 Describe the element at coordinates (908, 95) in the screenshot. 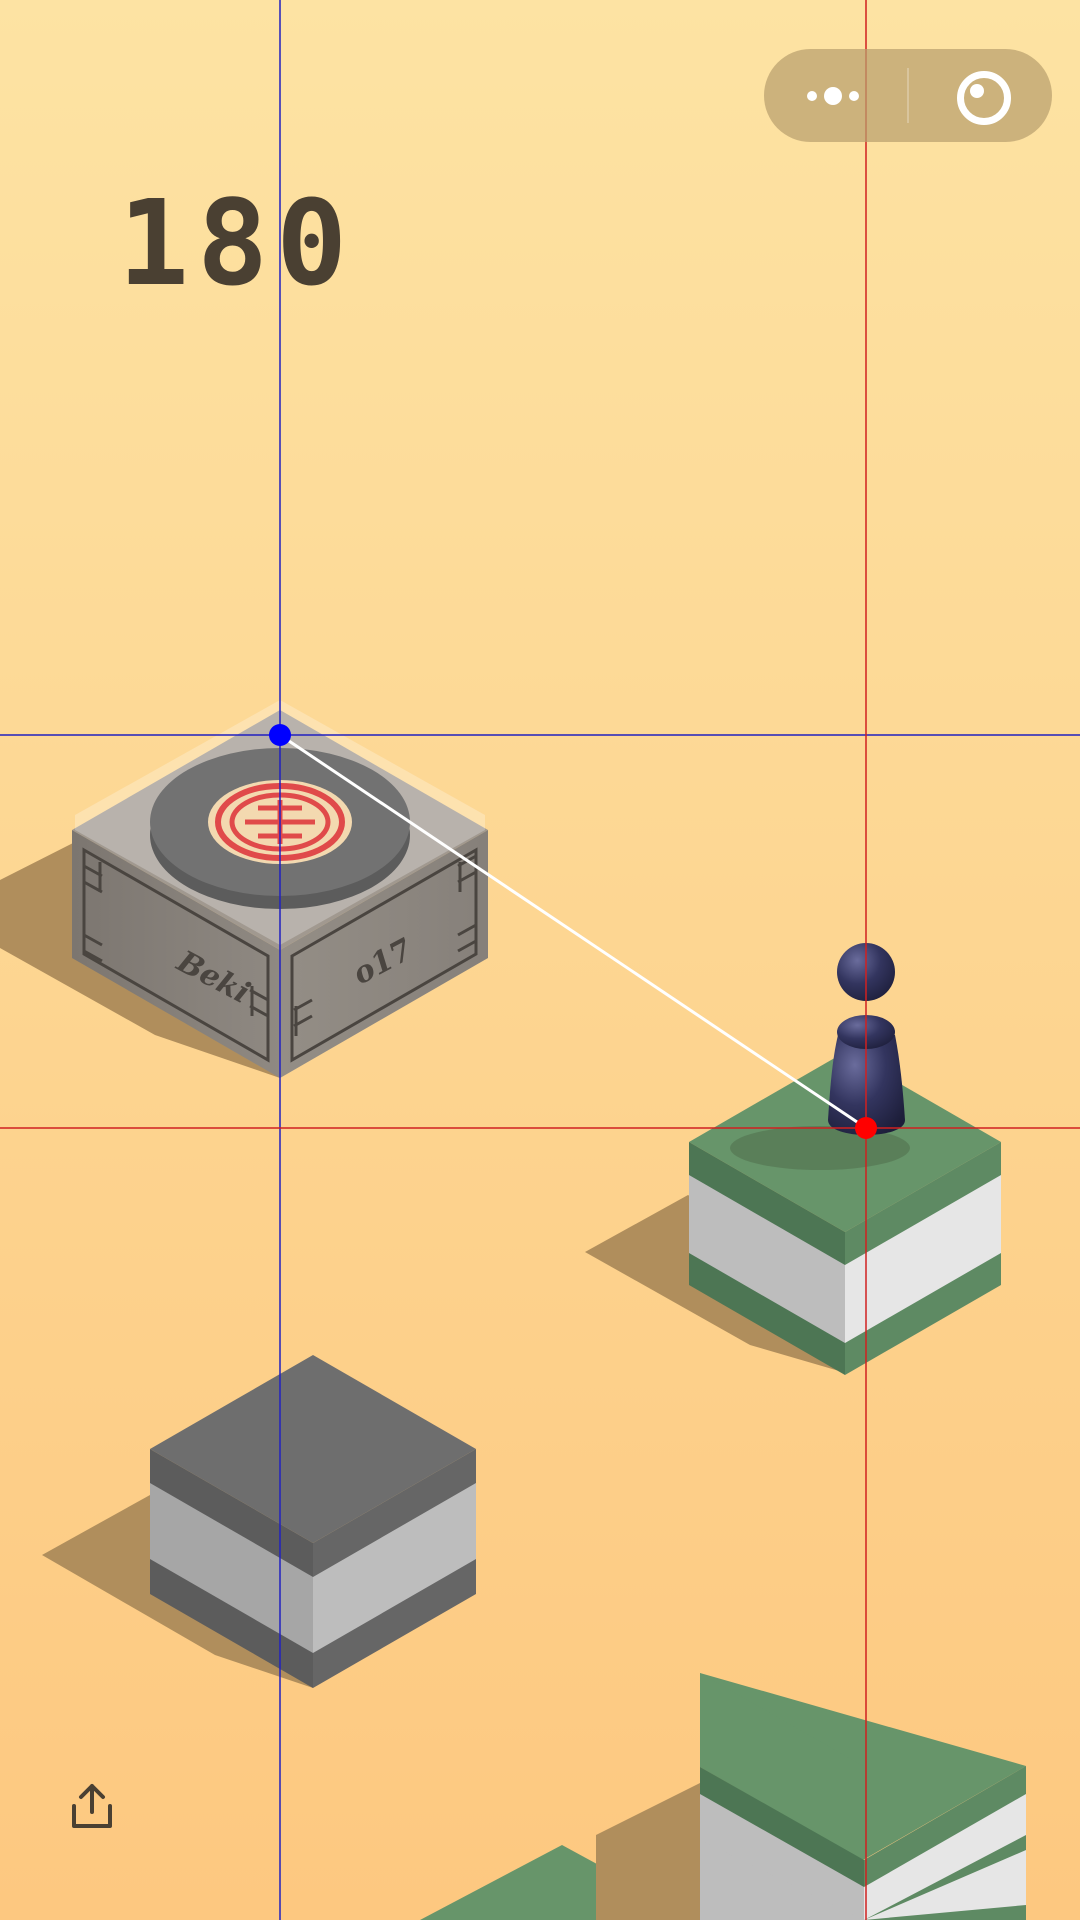

I see `mini-program-capsule` at that location.